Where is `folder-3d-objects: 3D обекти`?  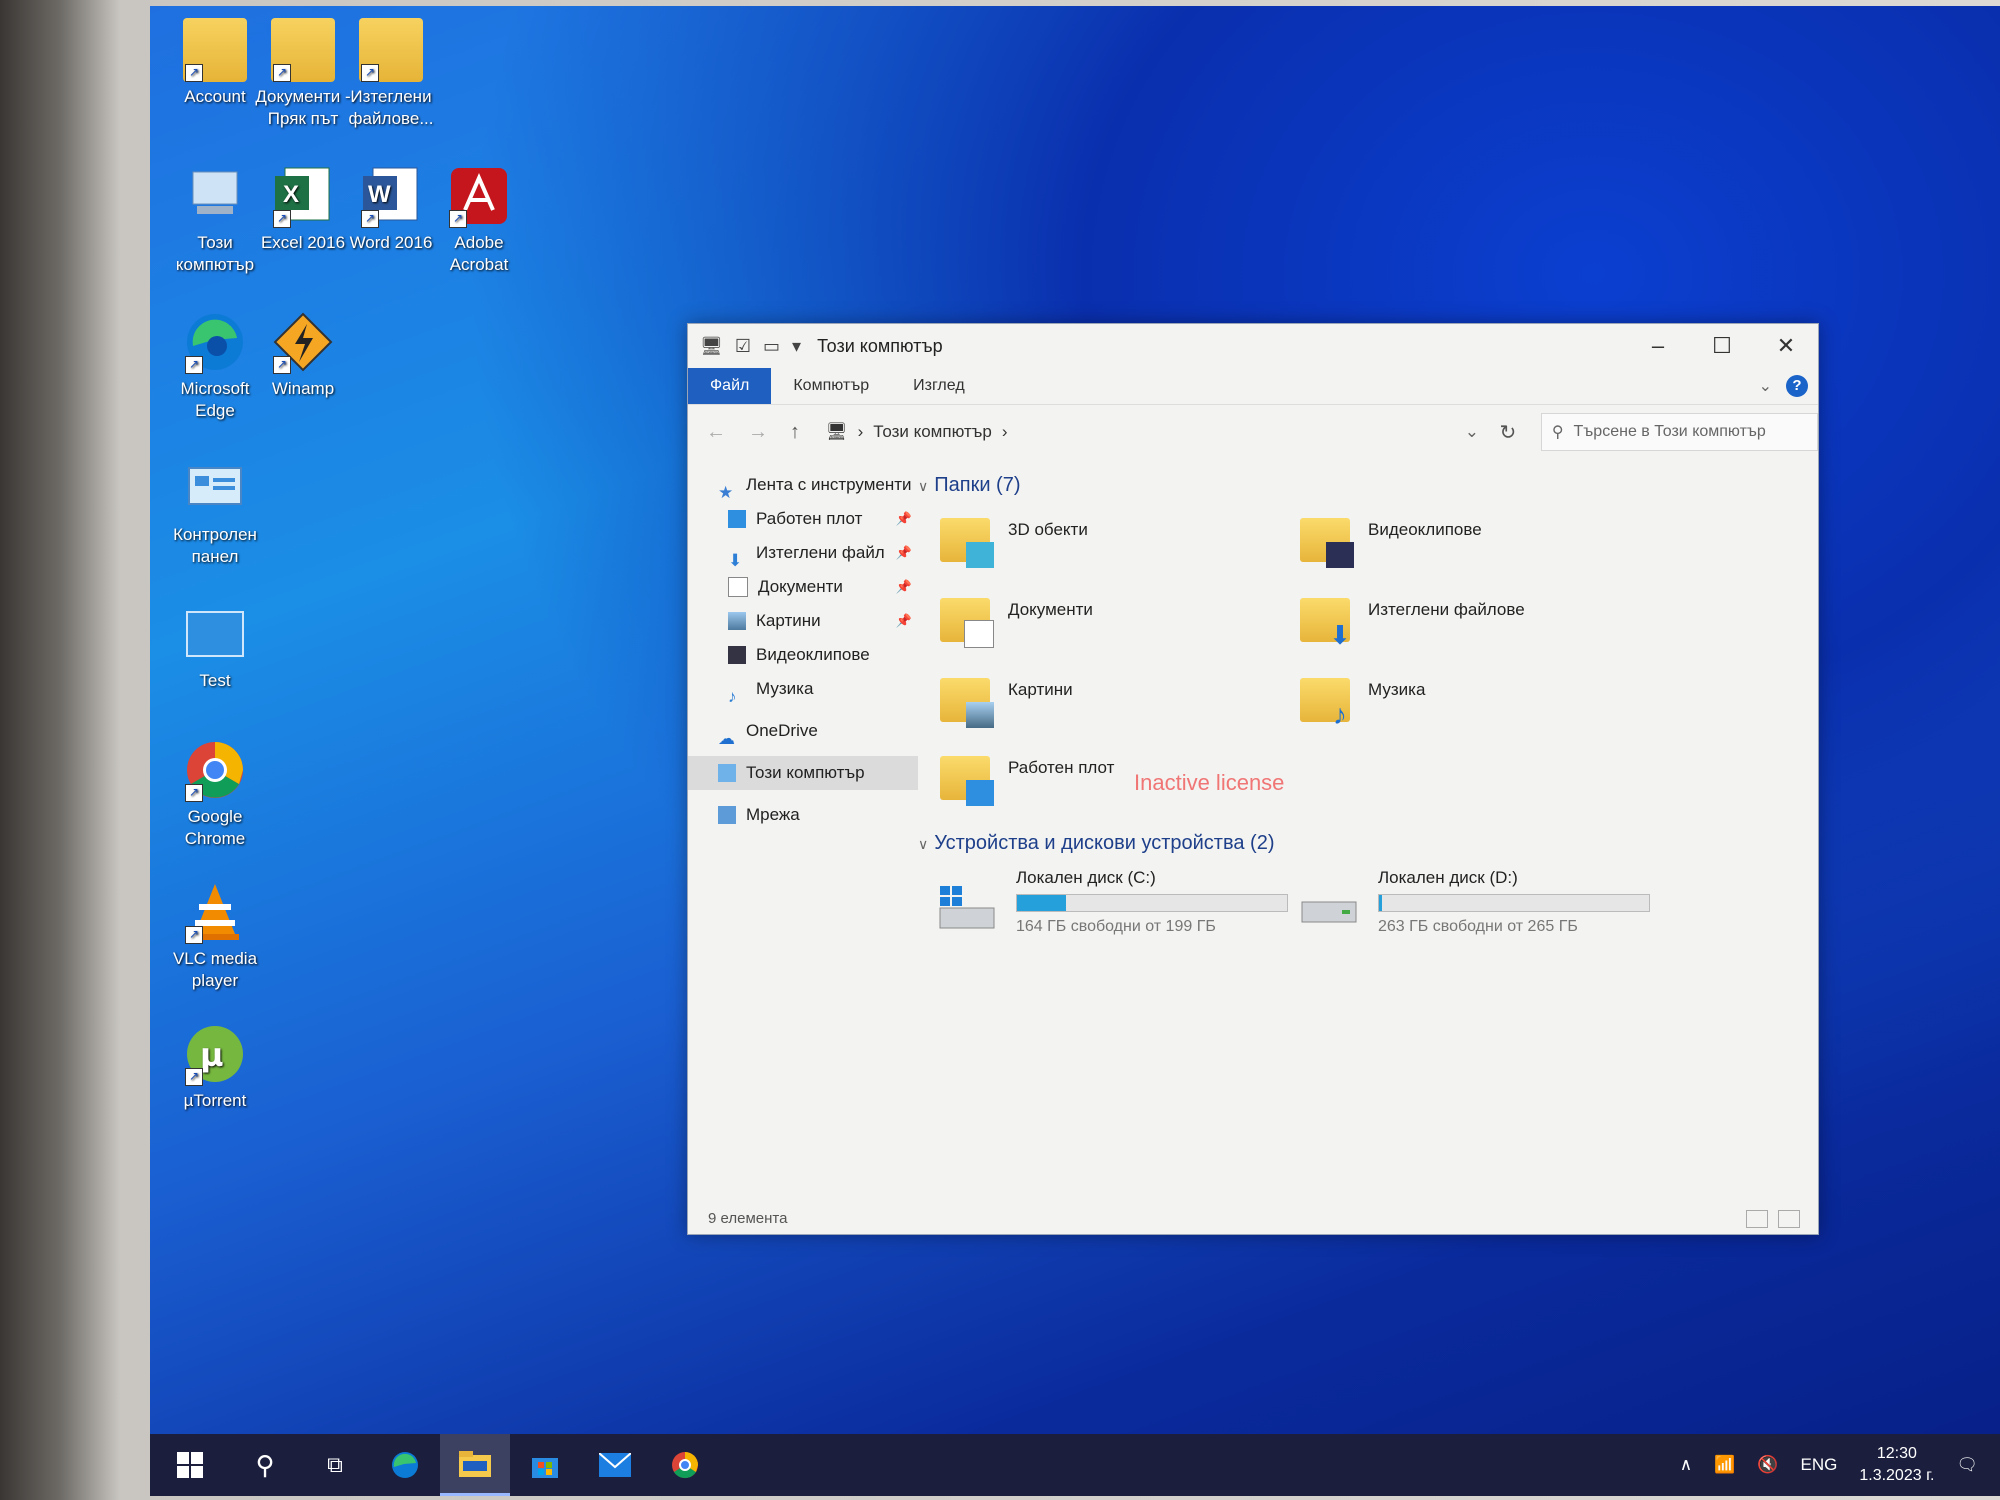
folder-3d-objects: 3D обекти is located at coordinates (1014, 542).